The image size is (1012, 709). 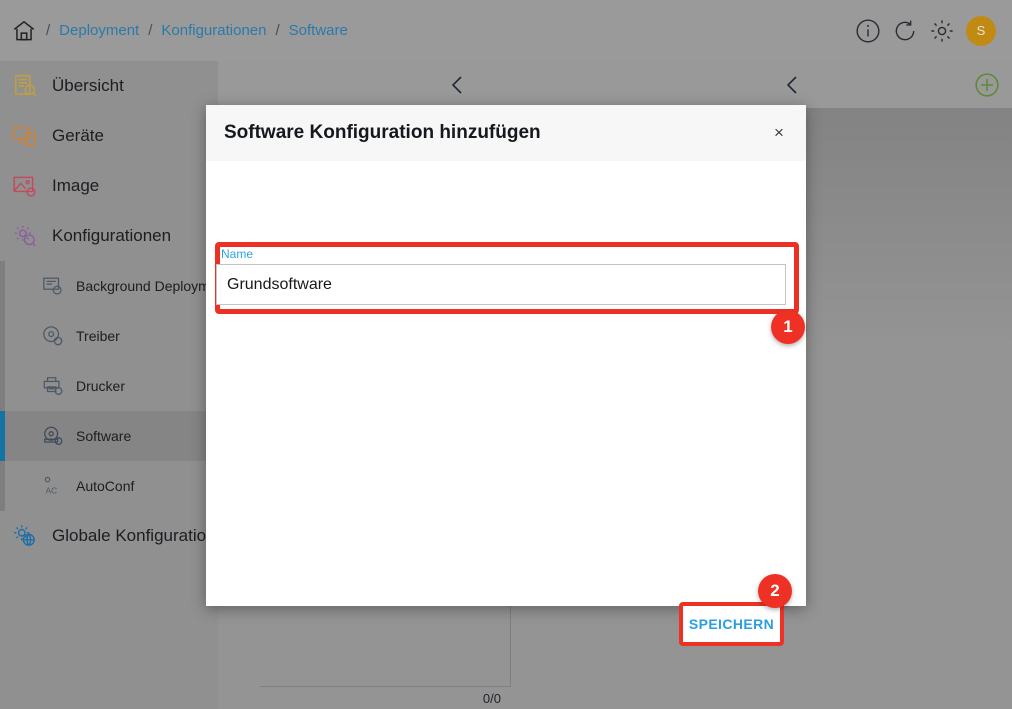 What do you see at coordinates (109, 136) in the screenshot?
I see `sidebar-item-geraete: Geräte` at bounding box center [109, 136].